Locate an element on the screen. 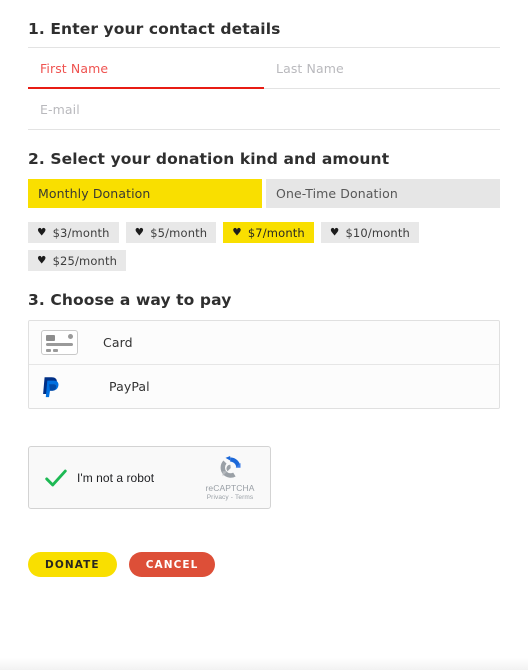 The width and height of the screenshot is (528, 670). recaptcha-brand-name: reCAPTCHA is located at coordinates (230, 488).